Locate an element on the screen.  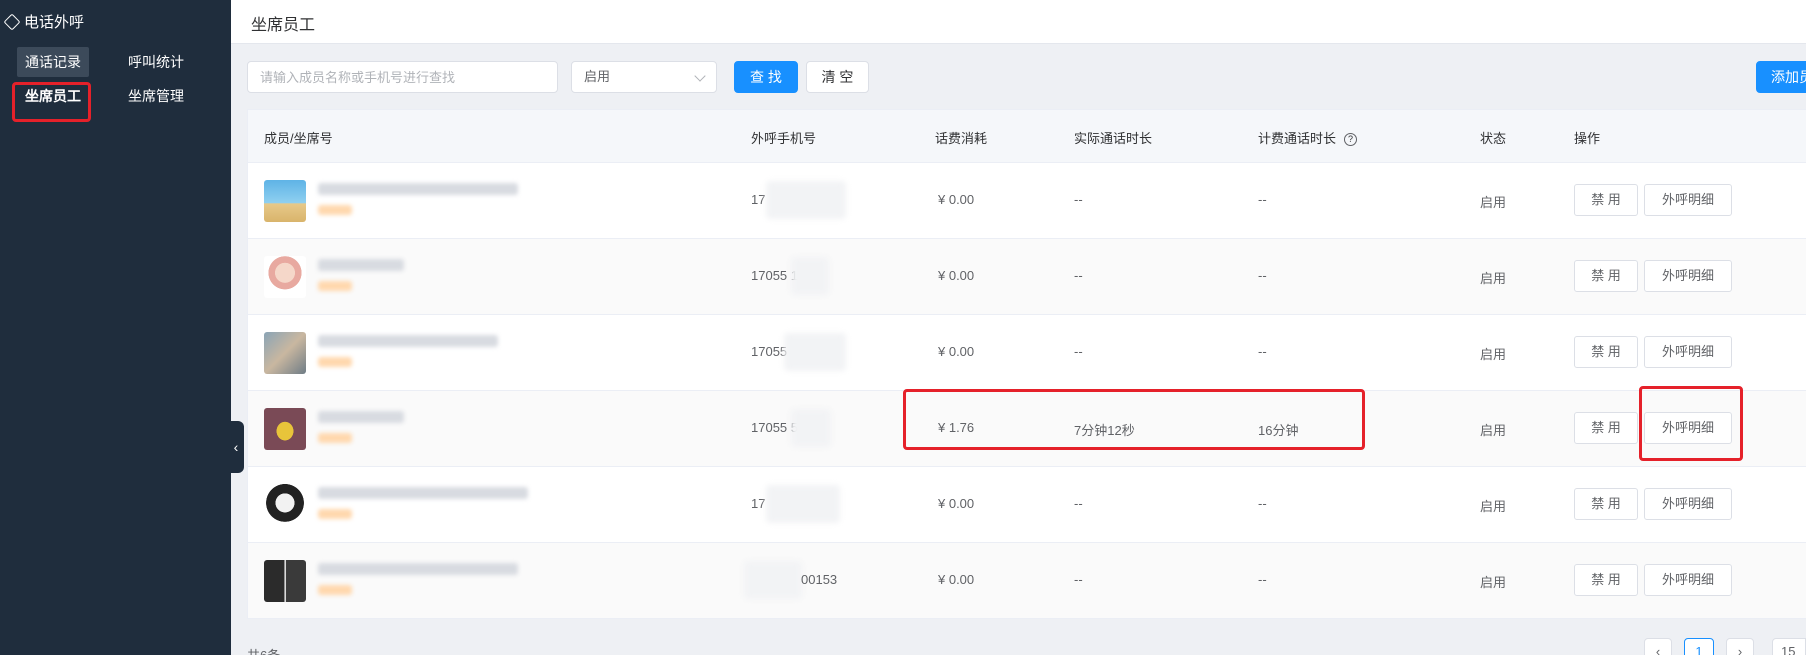
phone-tag-icon is located at coordinates (12, 21).